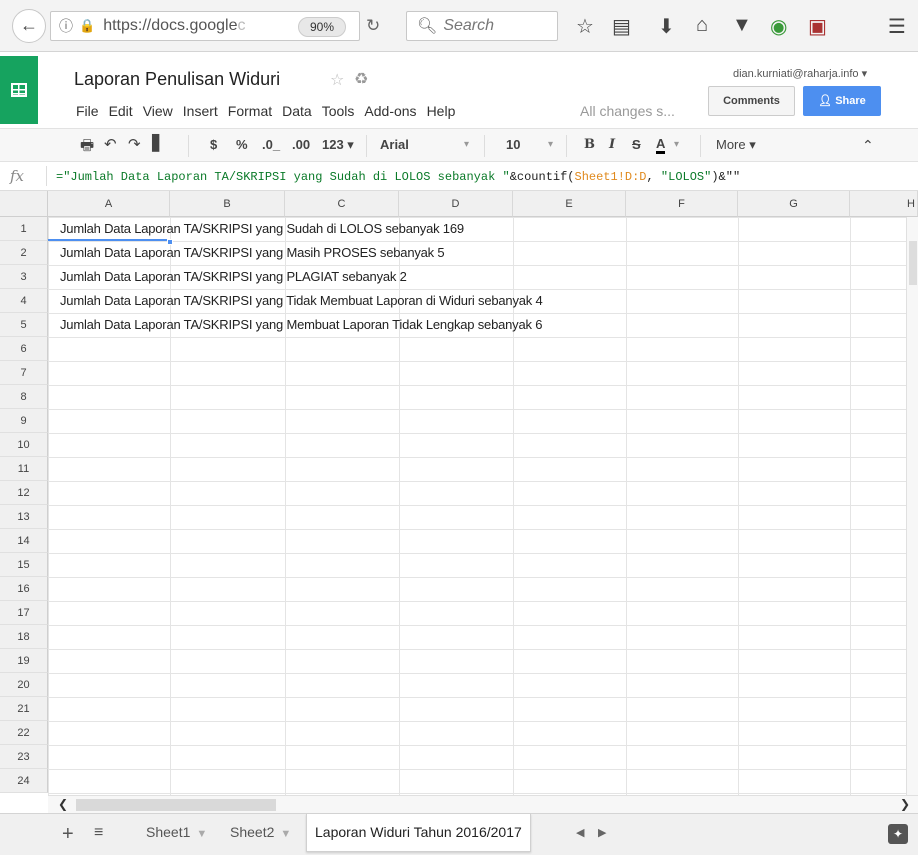 The height and width of the screenshot is (855, 918). Describe the element at coordinates (912, 506) in the screenshot. I see `vertical-scrollbar` at that location.